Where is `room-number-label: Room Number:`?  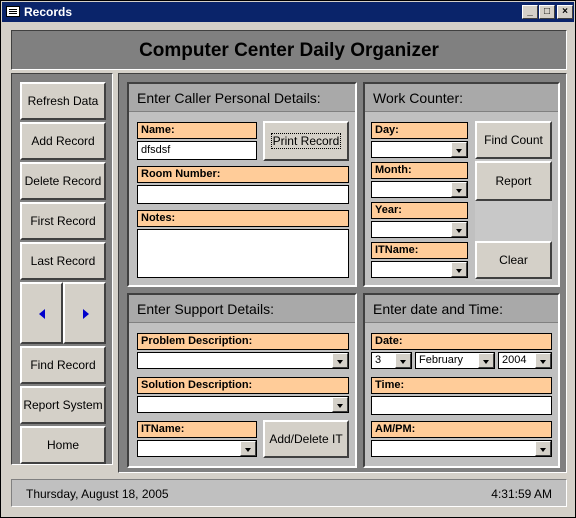 room-number-label: Room Number: is located at coordinates (243, 174).